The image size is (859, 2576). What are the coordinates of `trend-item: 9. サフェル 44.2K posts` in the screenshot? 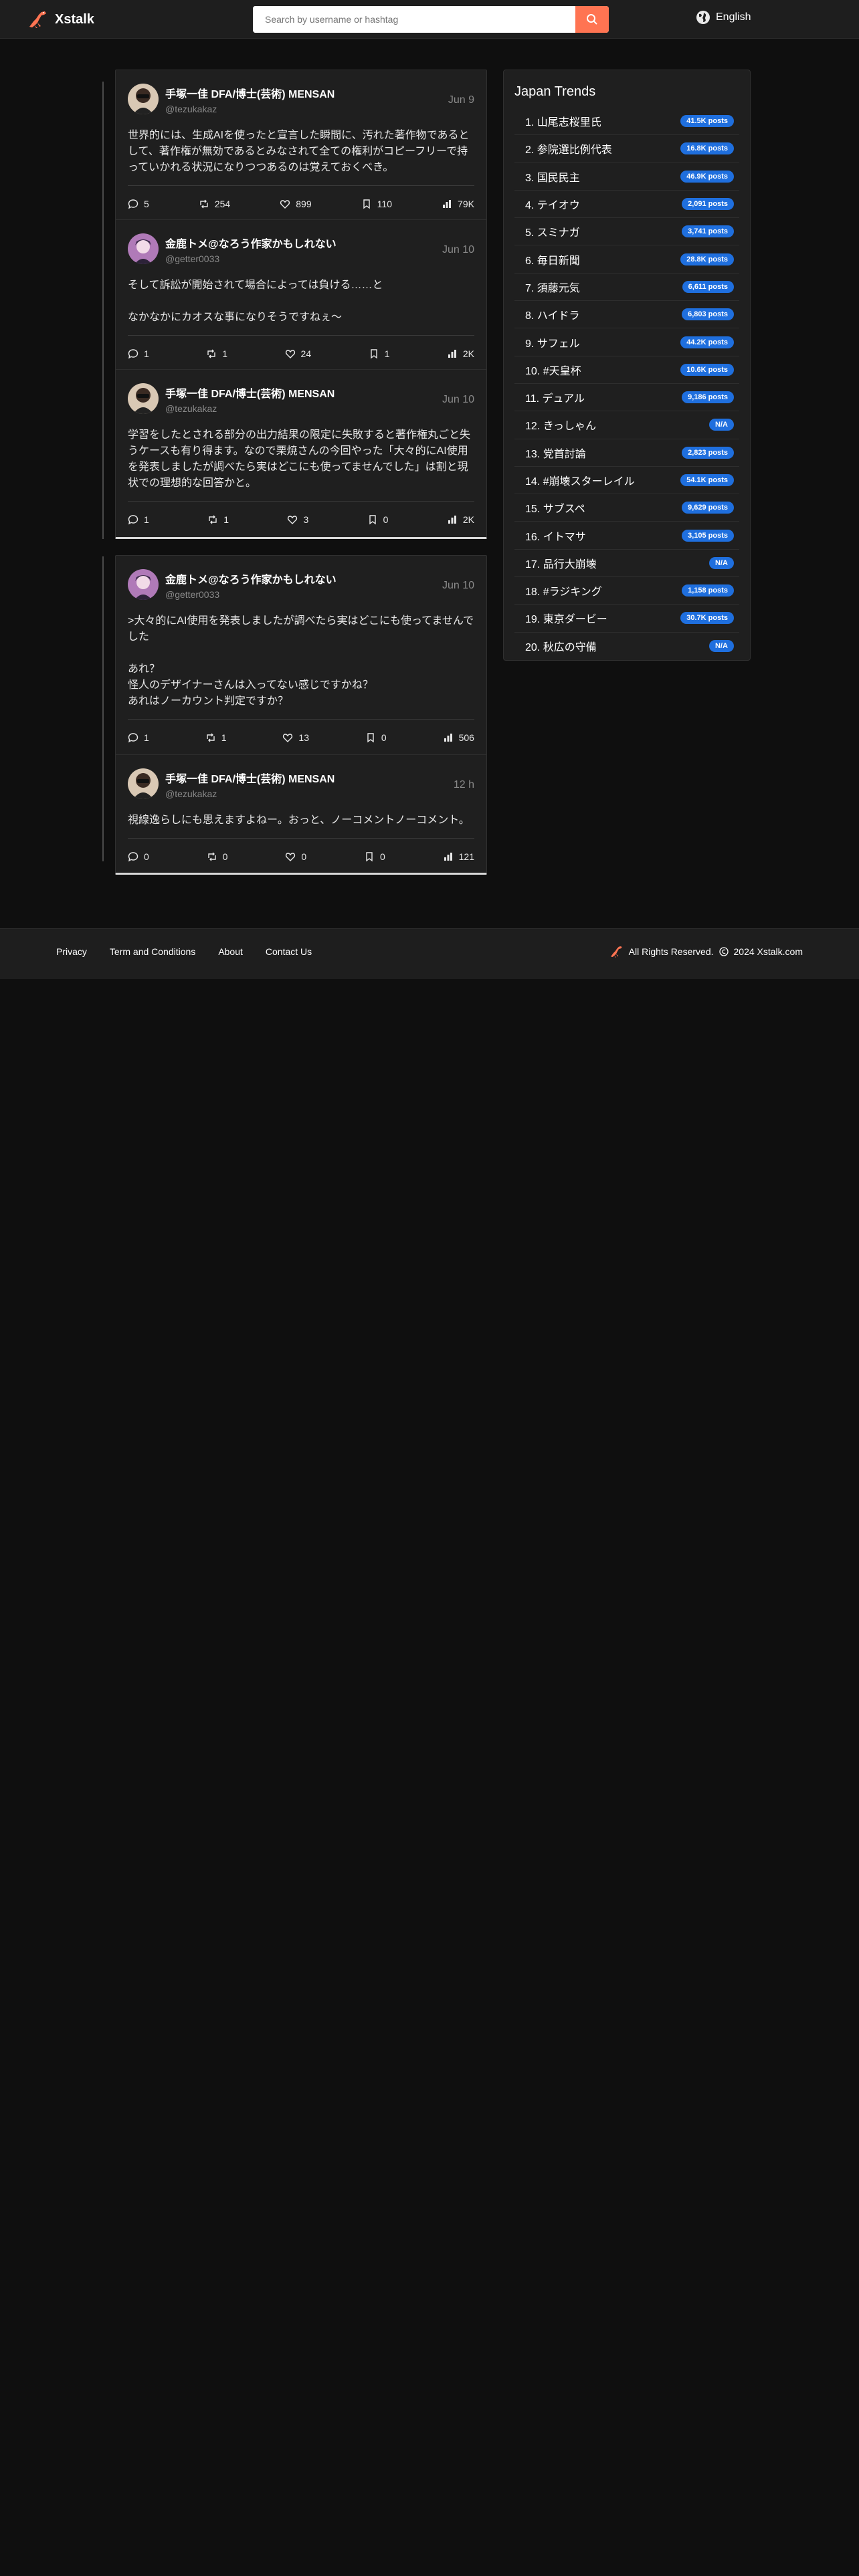 It's located at (627, 342).